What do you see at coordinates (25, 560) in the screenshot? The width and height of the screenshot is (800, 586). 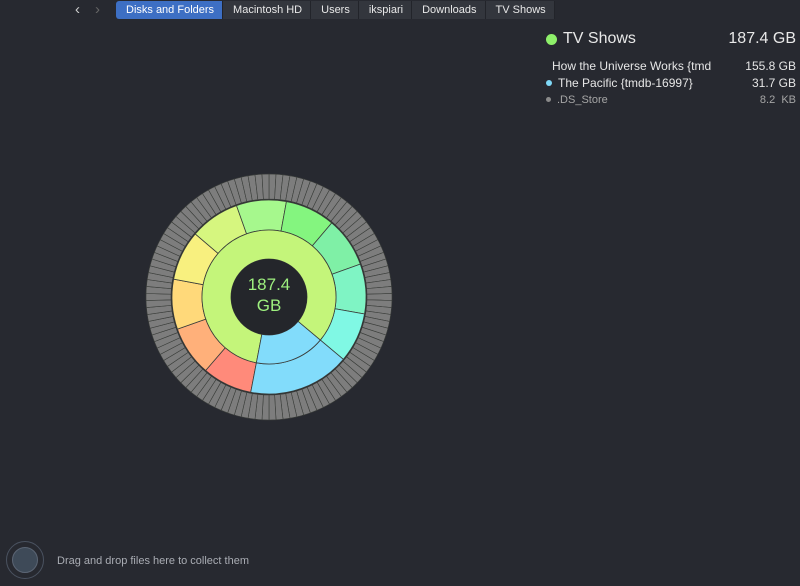 I see `collector-icon` at bounding box center [25, 560].